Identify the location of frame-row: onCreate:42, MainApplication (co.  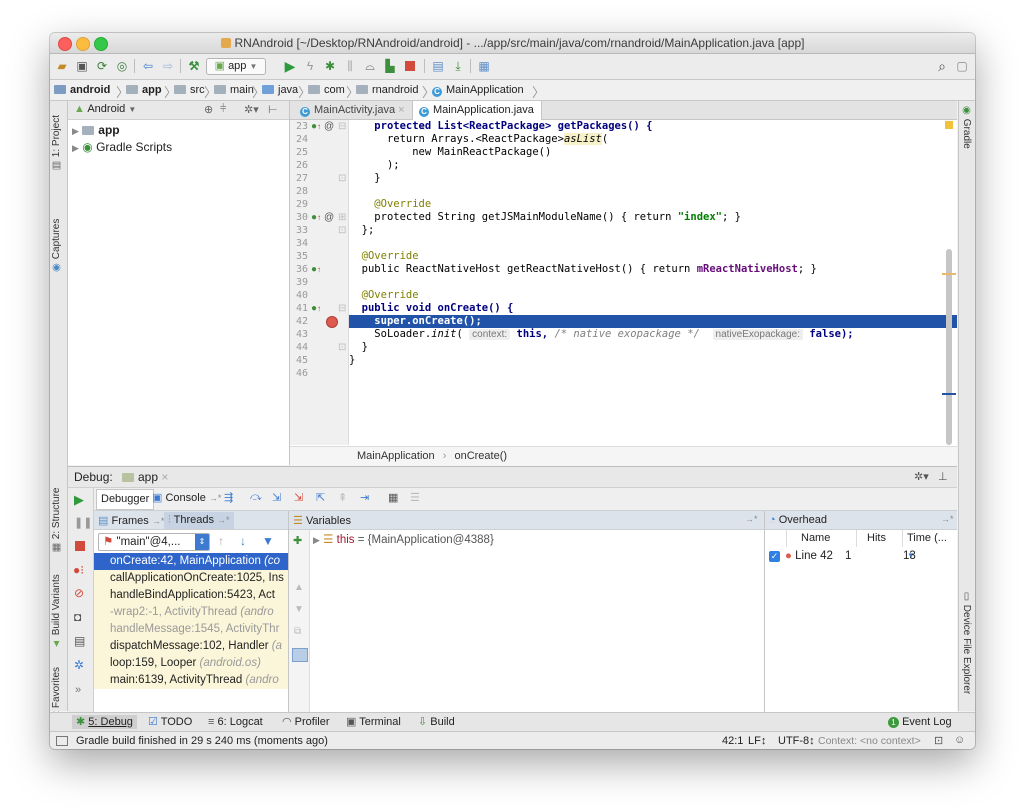
(191, 561).